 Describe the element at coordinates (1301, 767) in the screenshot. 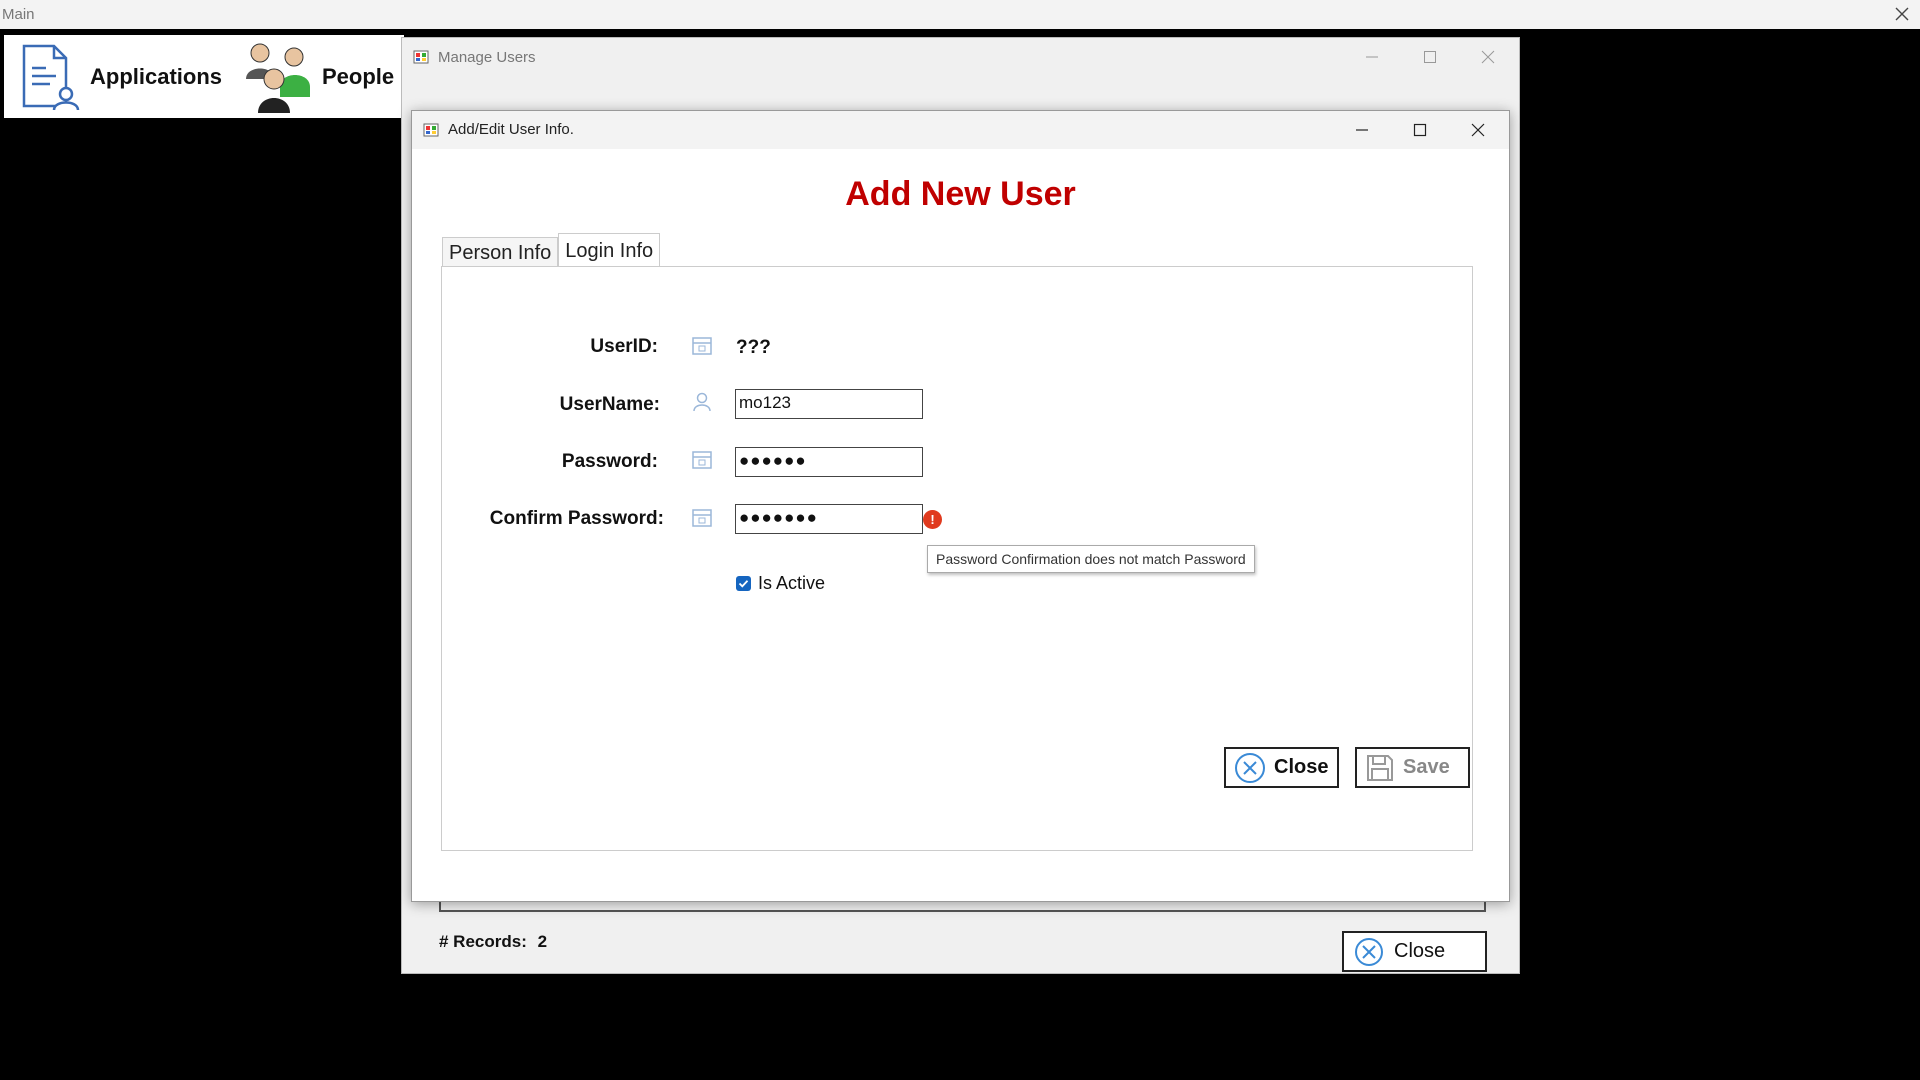

I see `dialog-close-label: Close` at that location.